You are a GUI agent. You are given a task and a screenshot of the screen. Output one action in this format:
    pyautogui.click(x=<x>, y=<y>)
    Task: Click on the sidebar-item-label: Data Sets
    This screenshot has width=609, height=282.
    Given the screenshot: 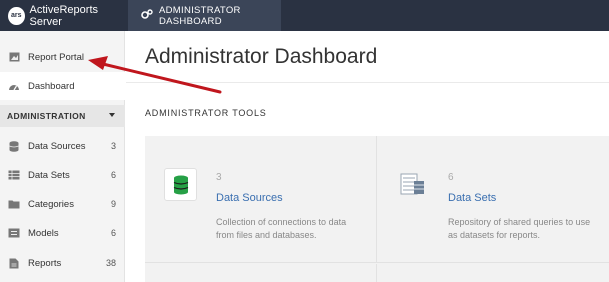 What is the action you would take?
    pyautogui.click(x=49, y=175)
    